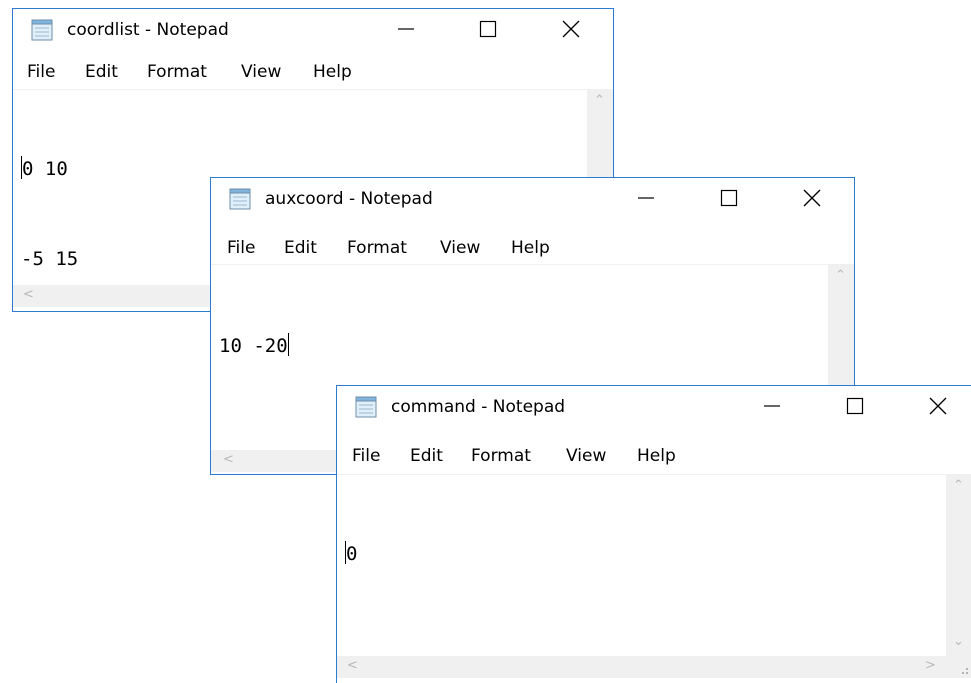  Describe the element at coordinates (958, 565) in the screenshot. I see `vertical-scrollbar: ⌃ ⌄` at that location.